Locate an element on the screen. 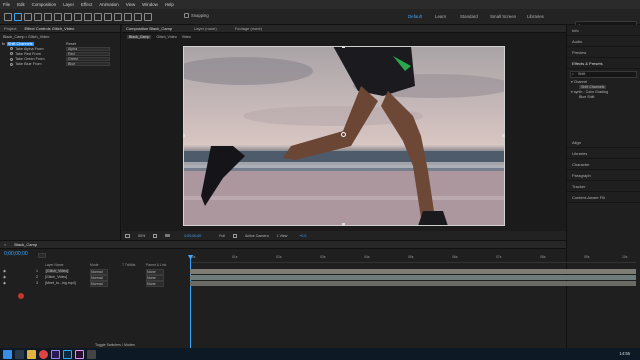 Image resolution: width=640 pixels, height=360 pixels. zoom-dropdown: 50% is located at coordinates (141, 236).